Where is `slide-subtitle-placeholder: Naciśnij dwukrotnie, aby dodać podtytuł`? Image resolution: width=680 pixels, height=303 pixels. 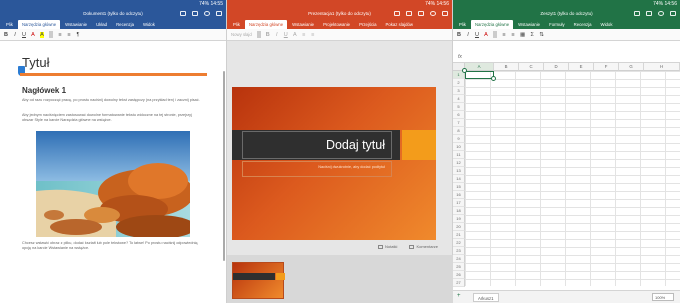
slide-subtitle-placeholder: Naciśnij dwukrotnie, aby dodać podtytuł is located at coordinates (317, 169).